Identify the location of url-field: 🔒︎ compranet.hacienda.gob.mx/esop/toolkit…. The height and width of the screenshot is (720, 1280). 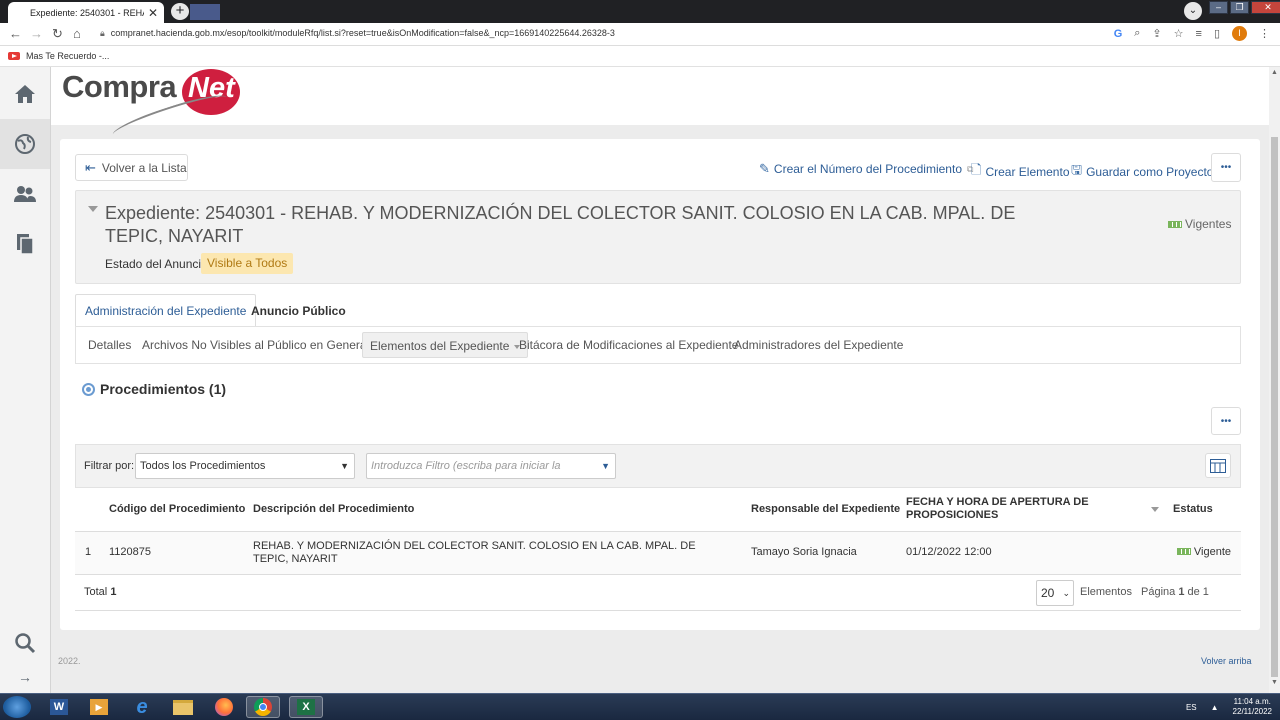
(357, 33).